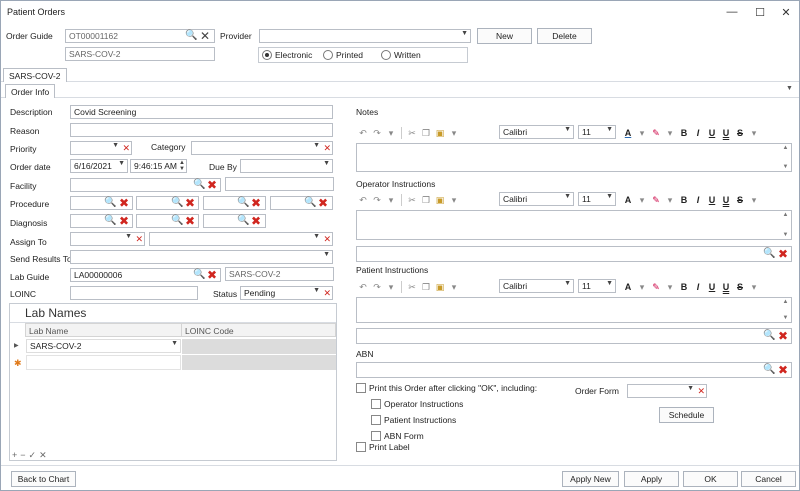 The width and height of the screenshot is (800, 491). What do you see at coordinates (361, 388) in the screenshot?
I see `print-order-checkbox` at bounding box center [361, 388].